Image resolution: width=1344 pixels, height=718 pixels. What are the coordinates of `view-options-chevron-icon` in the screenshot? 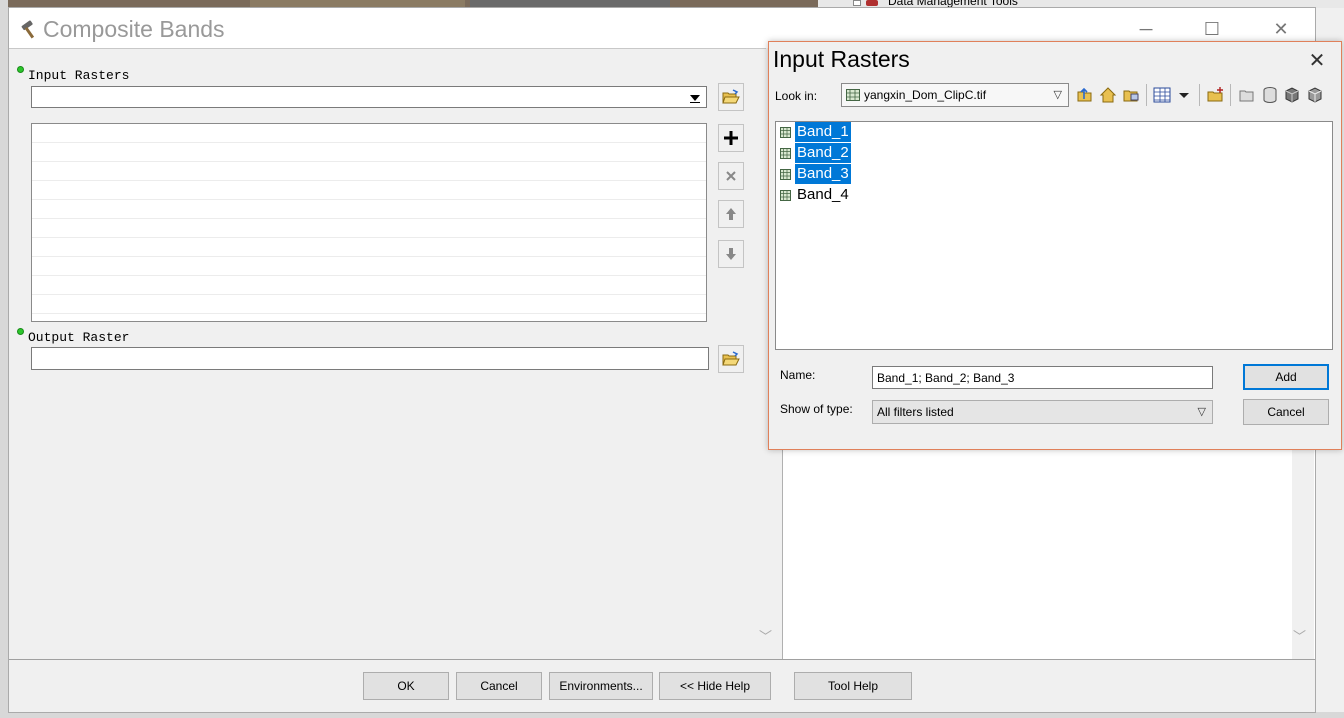 It's located at (1184, 95).